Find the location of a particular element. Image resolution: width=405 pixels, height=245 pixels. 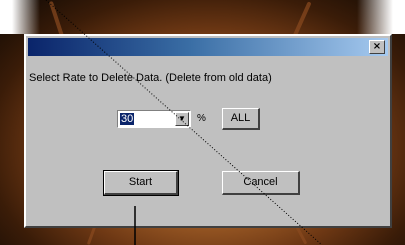

close-icon: × is located at coordinates (377, 46).